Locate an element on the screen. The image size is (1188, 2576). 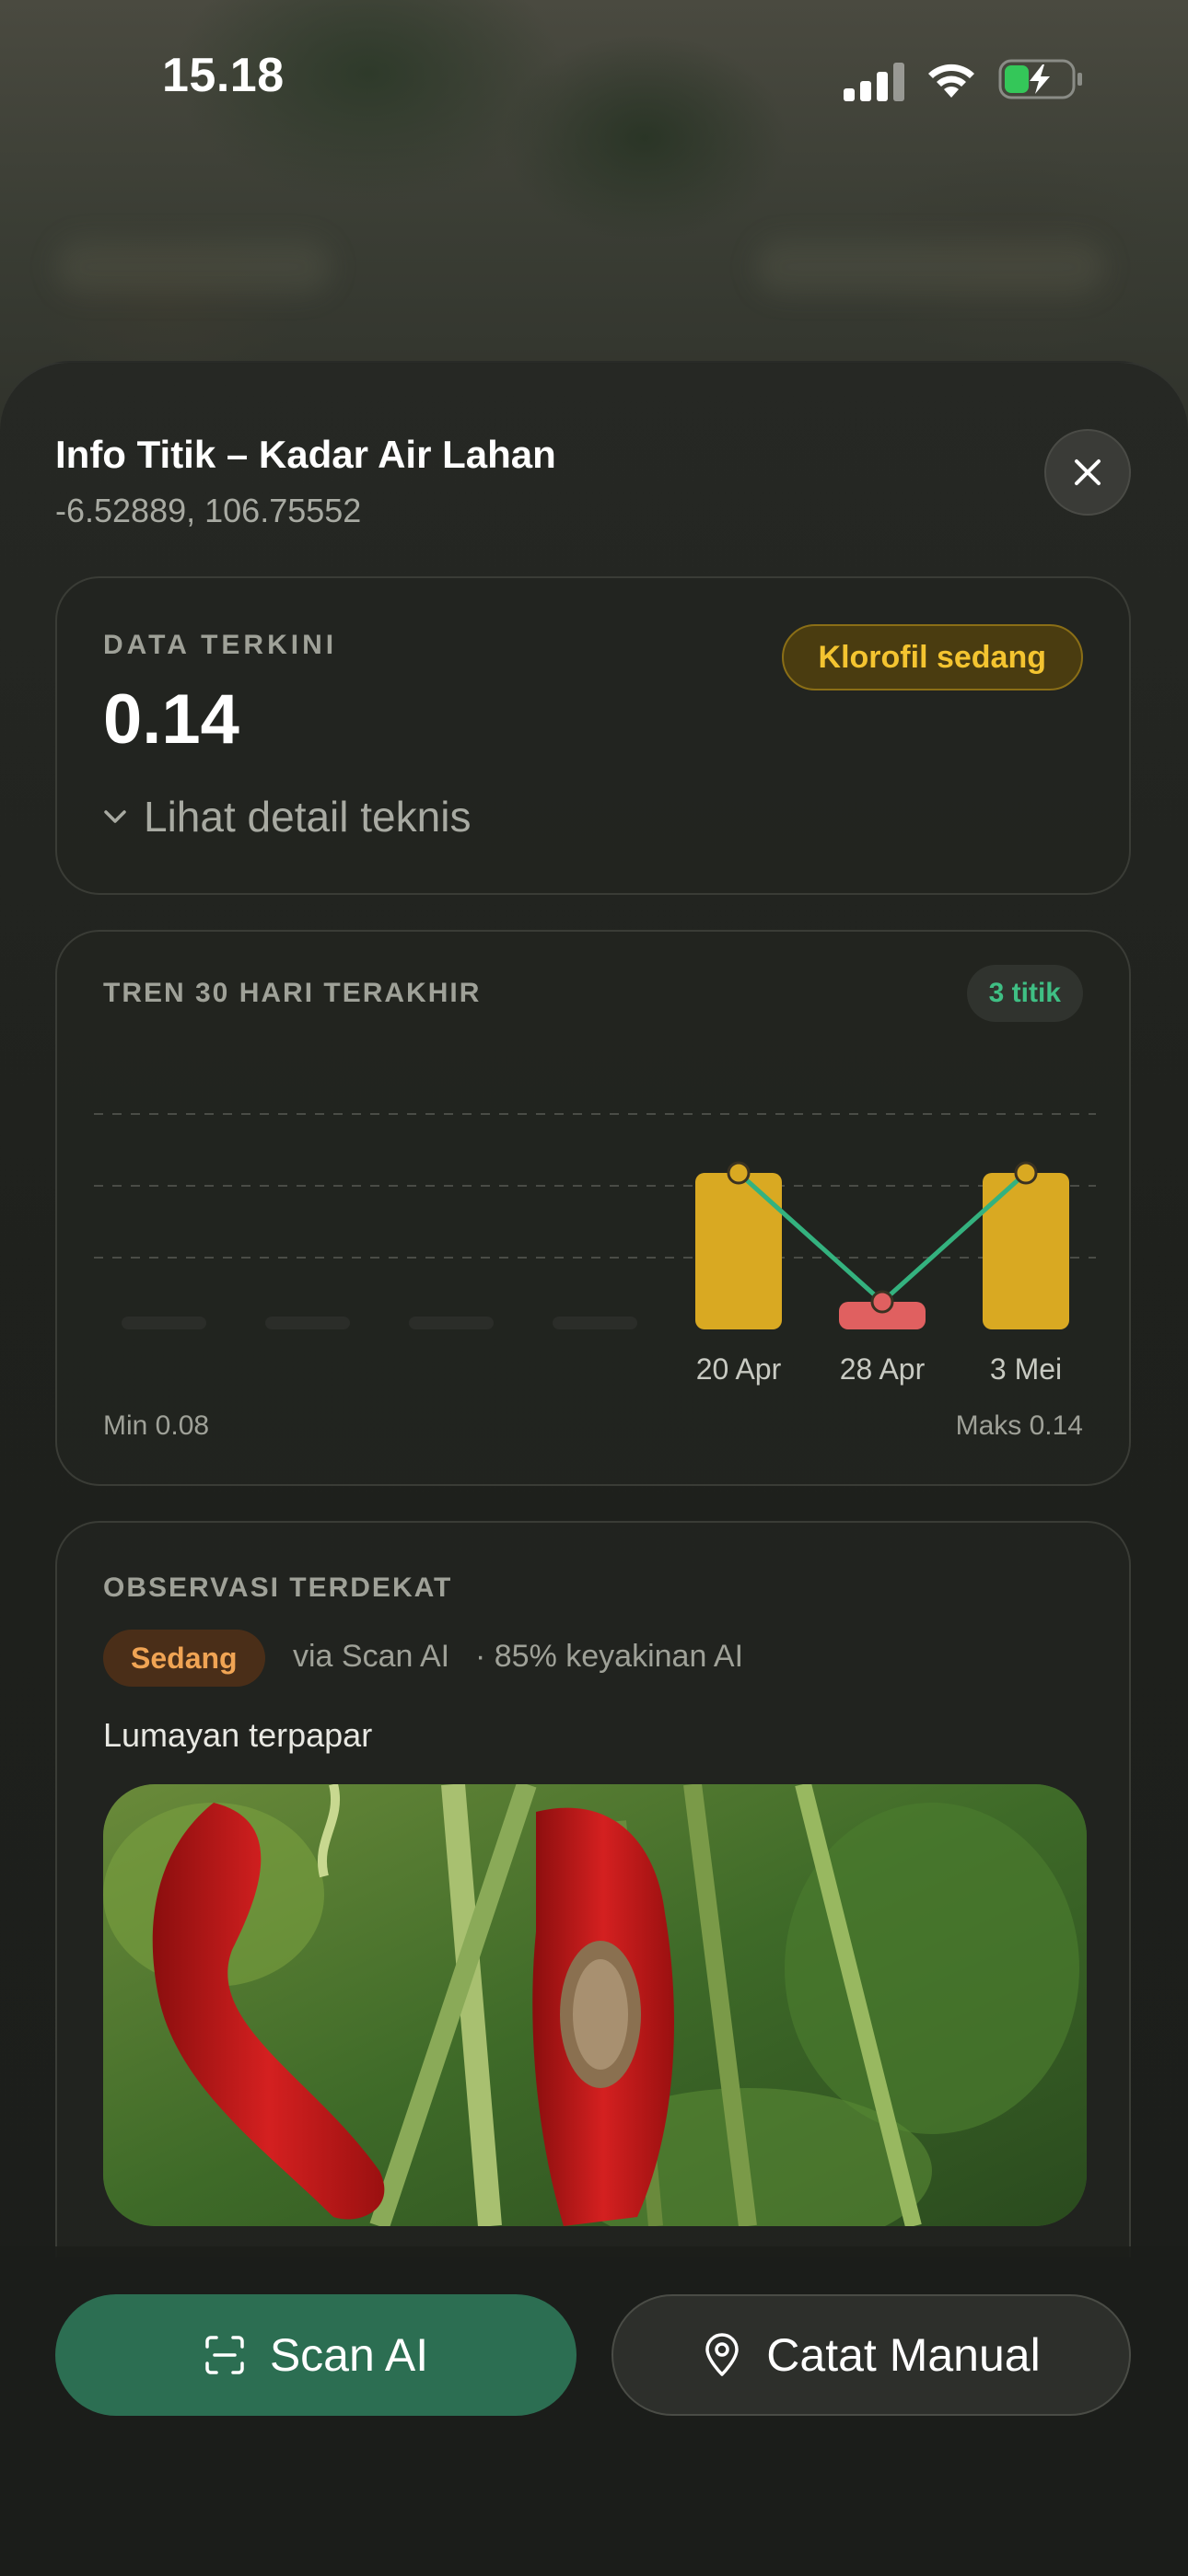
manual-record-label: Catat Manual is located at coordinates (903, 2355).